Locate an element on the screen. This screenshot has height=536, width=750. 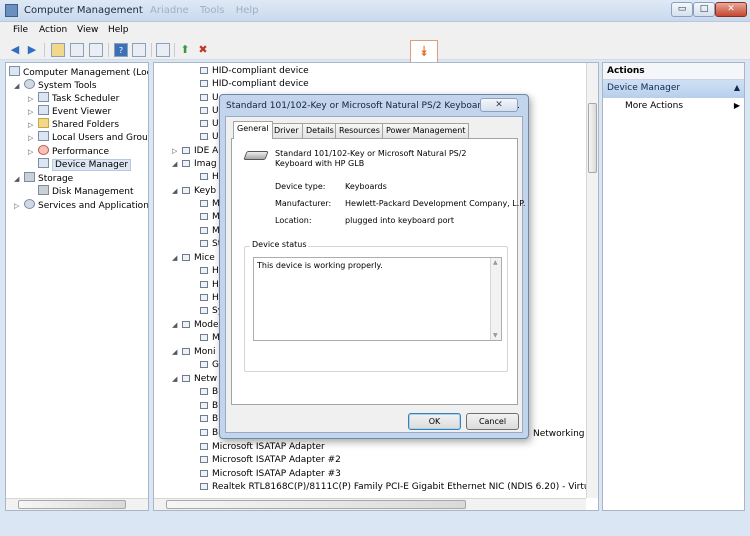
tree-disk-management: Disk Management is located at coordinates (80, 191).